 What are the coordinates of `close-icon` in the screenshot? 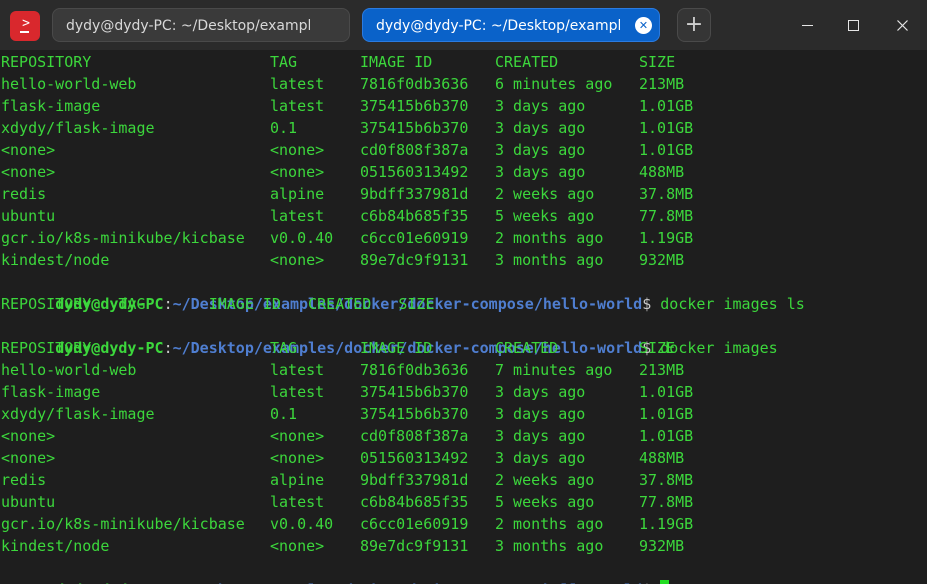 It's located at (902, 25).